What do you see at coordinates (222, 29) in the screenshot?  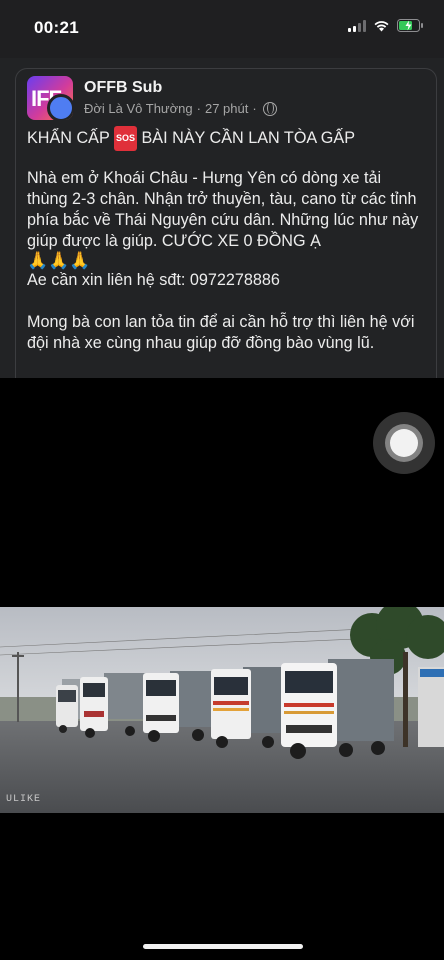 I see `status-bar: 00:21` at bounding box center [222, 29].